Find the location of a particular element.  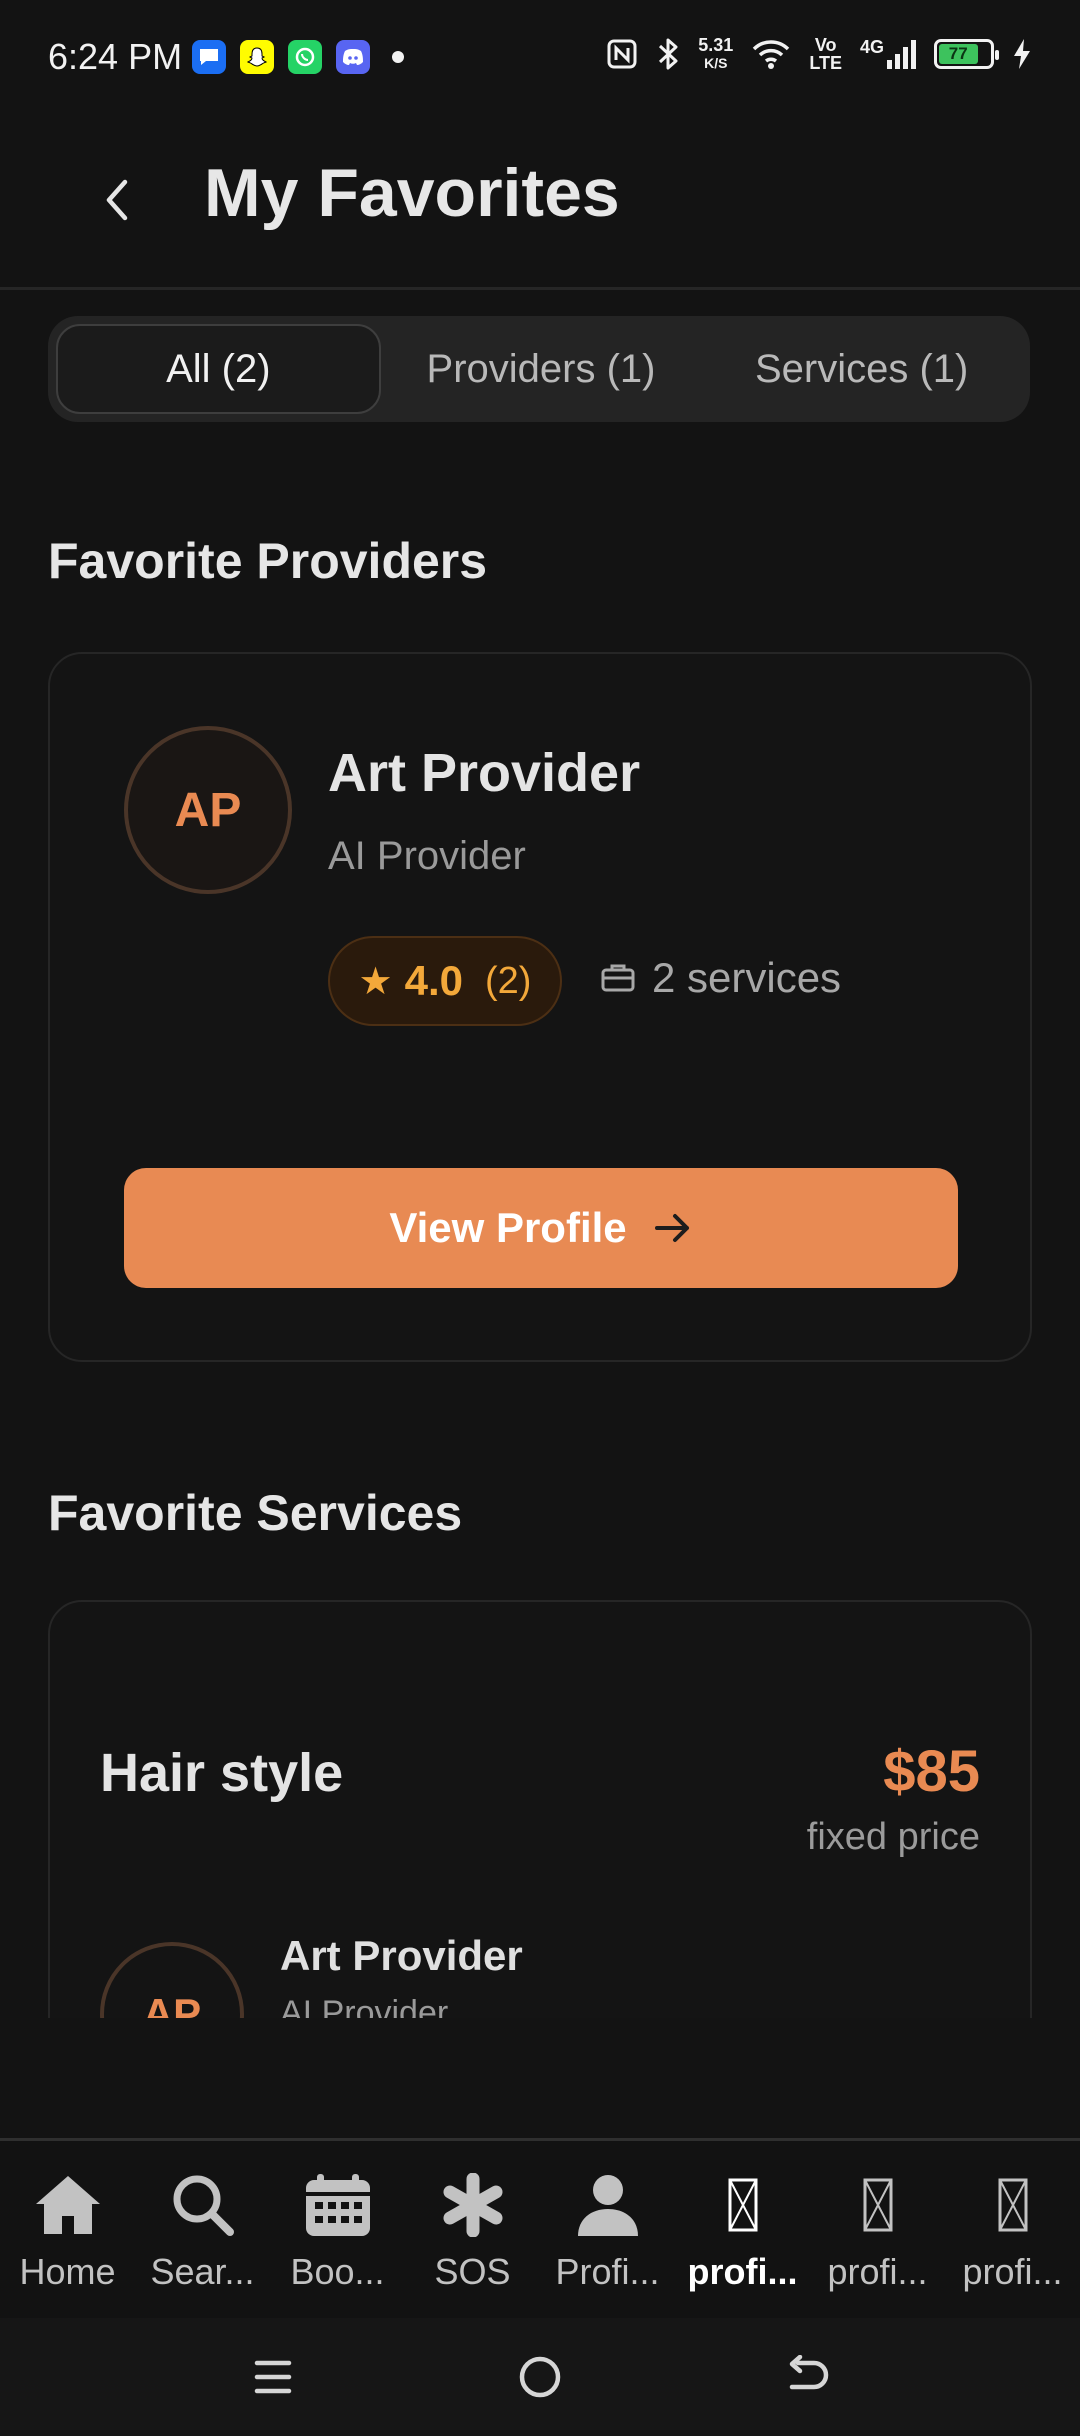

volte-indicator: Vo LTE is located at coordinates (825, 54).